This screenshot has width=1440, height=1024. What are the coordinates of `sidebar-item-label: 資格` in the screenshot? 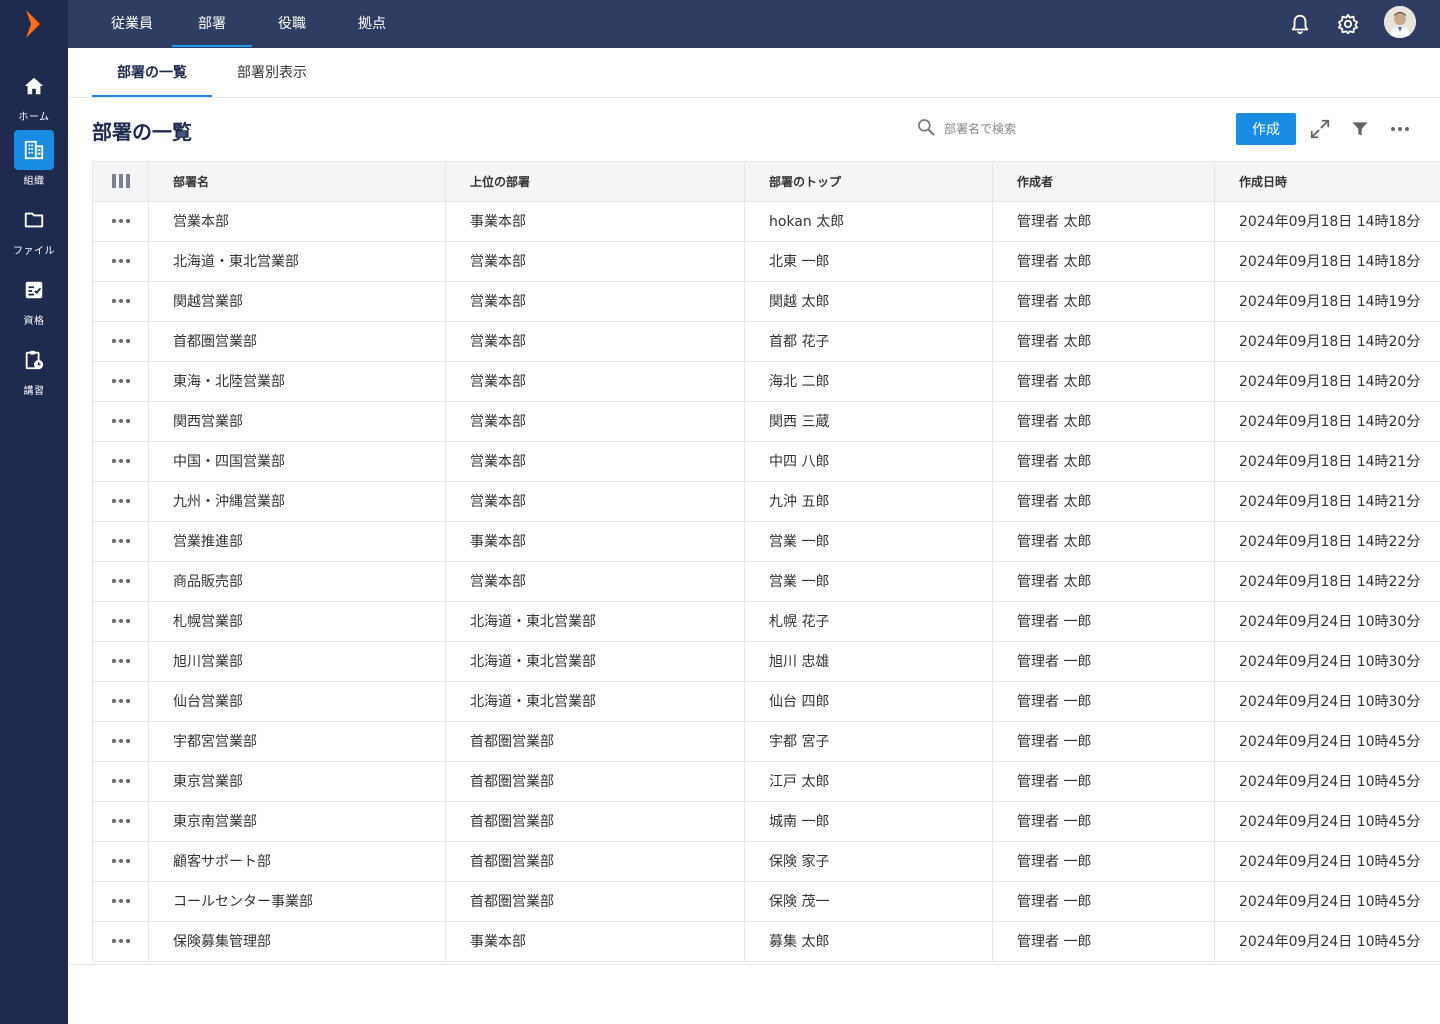 It's located at (34, 321).